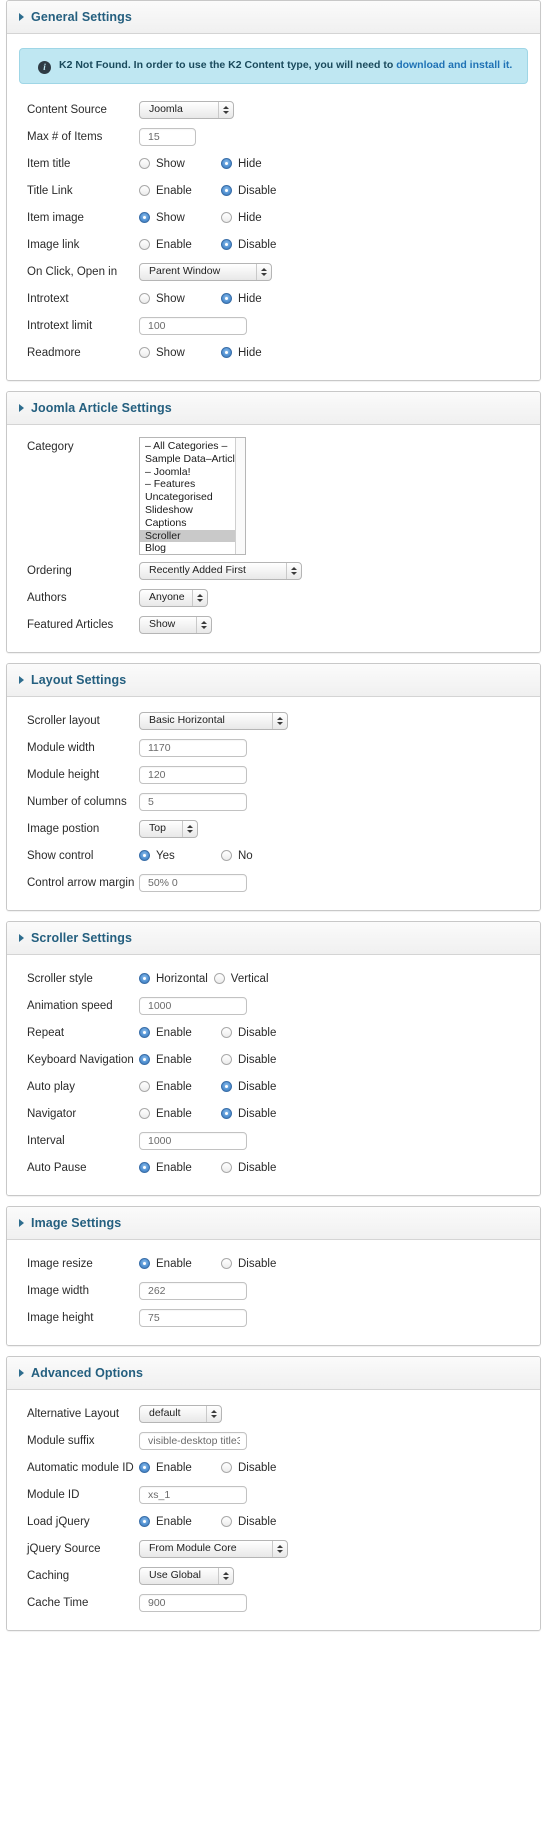 This screenshot has width=547, height=1832. I want to click on radio-option-yes: Yes, so click(177, 856).